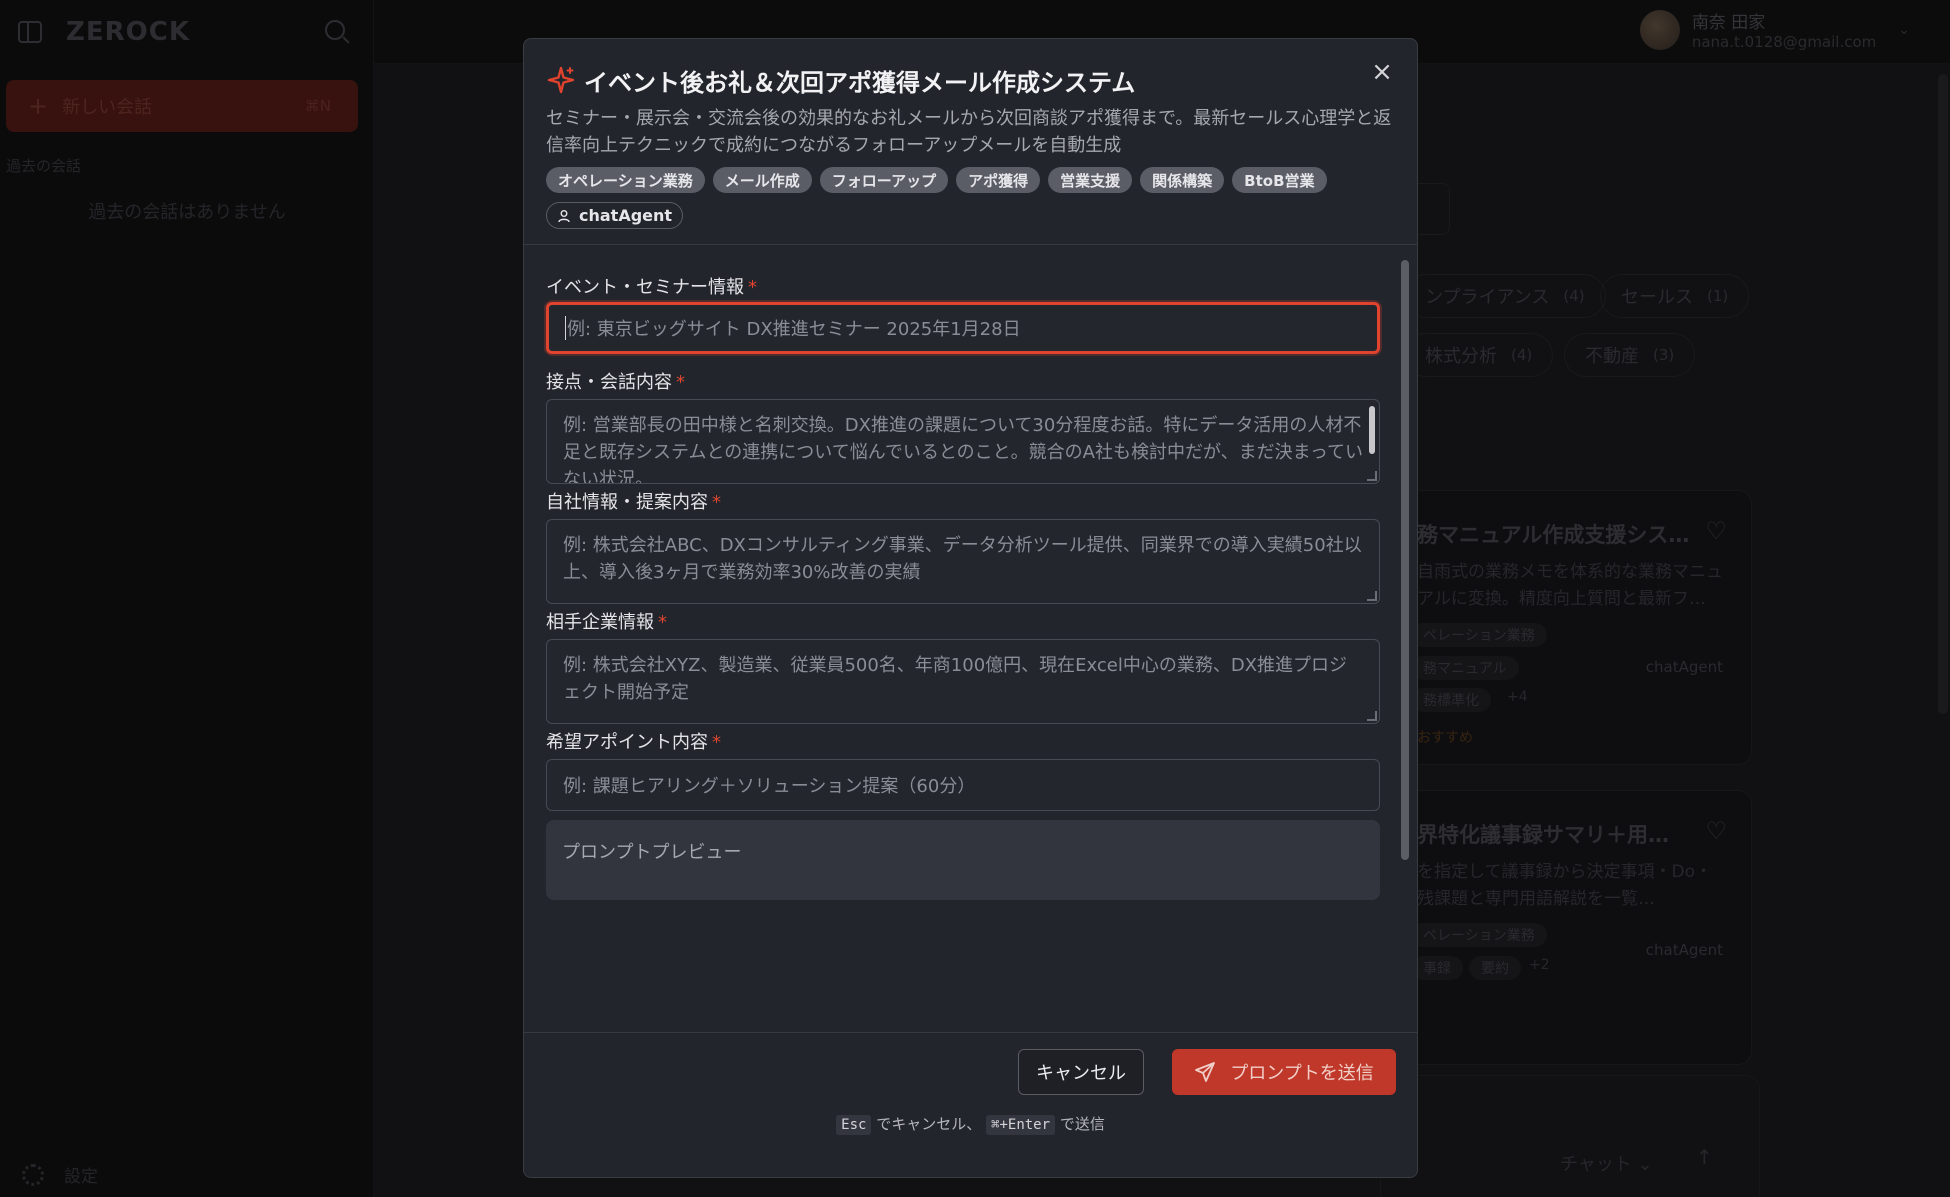 This screenshot has height=1197, width=1950. Describe the element at coordinates (970, 1104) in the screenshot. I see `modal-footer: キャンセル プロンプトを送信 Esc でキャンセル、 ⌘+Enter で送信` at that location.